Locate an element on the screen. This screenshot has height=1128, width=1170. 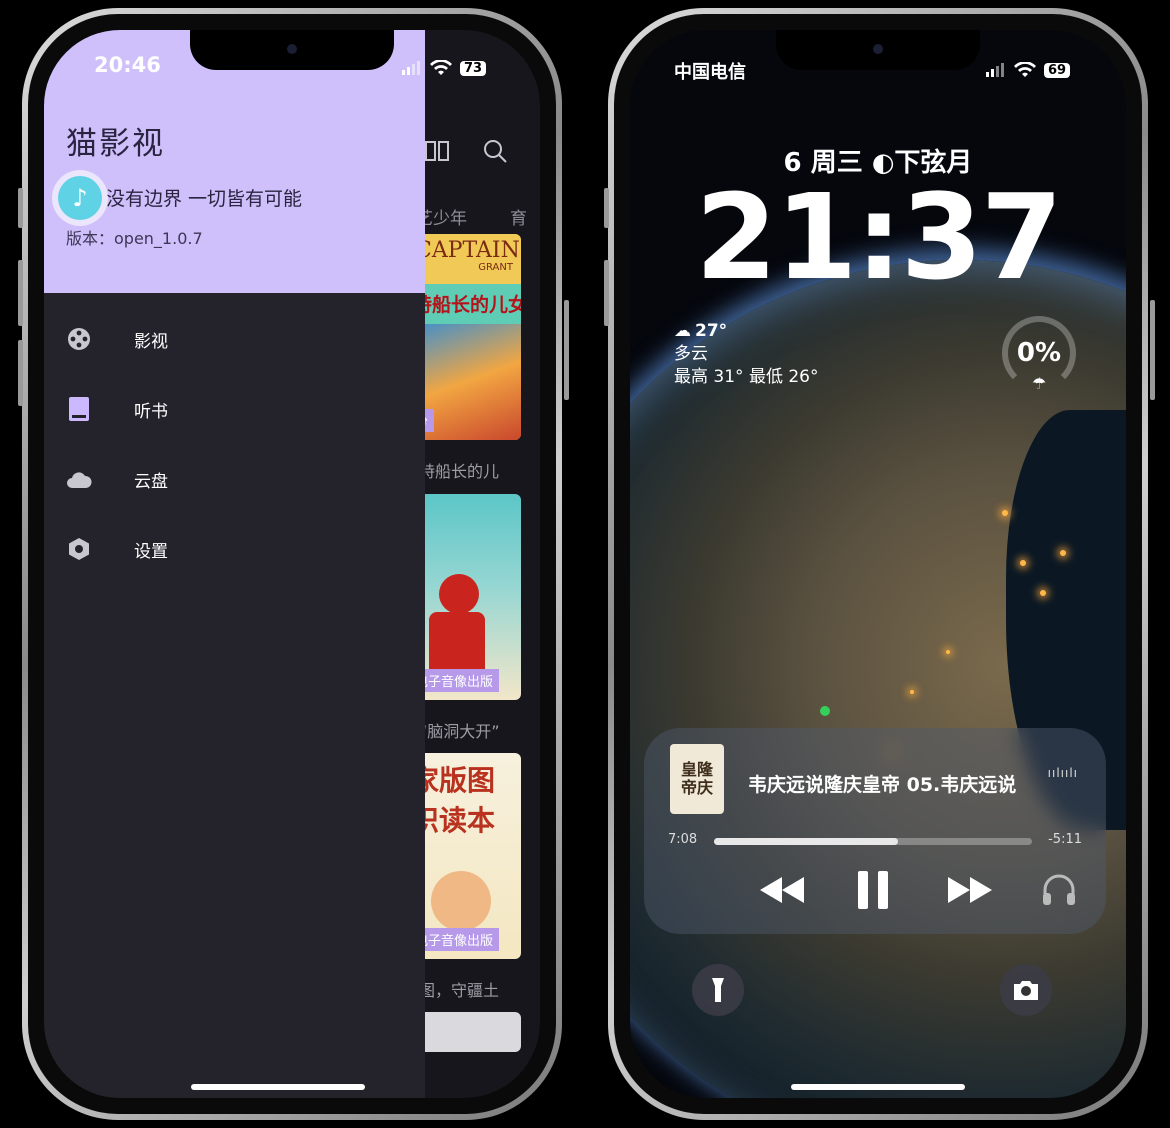
cover-caption: 特船长的儿 is located at coordinates (459, 471).